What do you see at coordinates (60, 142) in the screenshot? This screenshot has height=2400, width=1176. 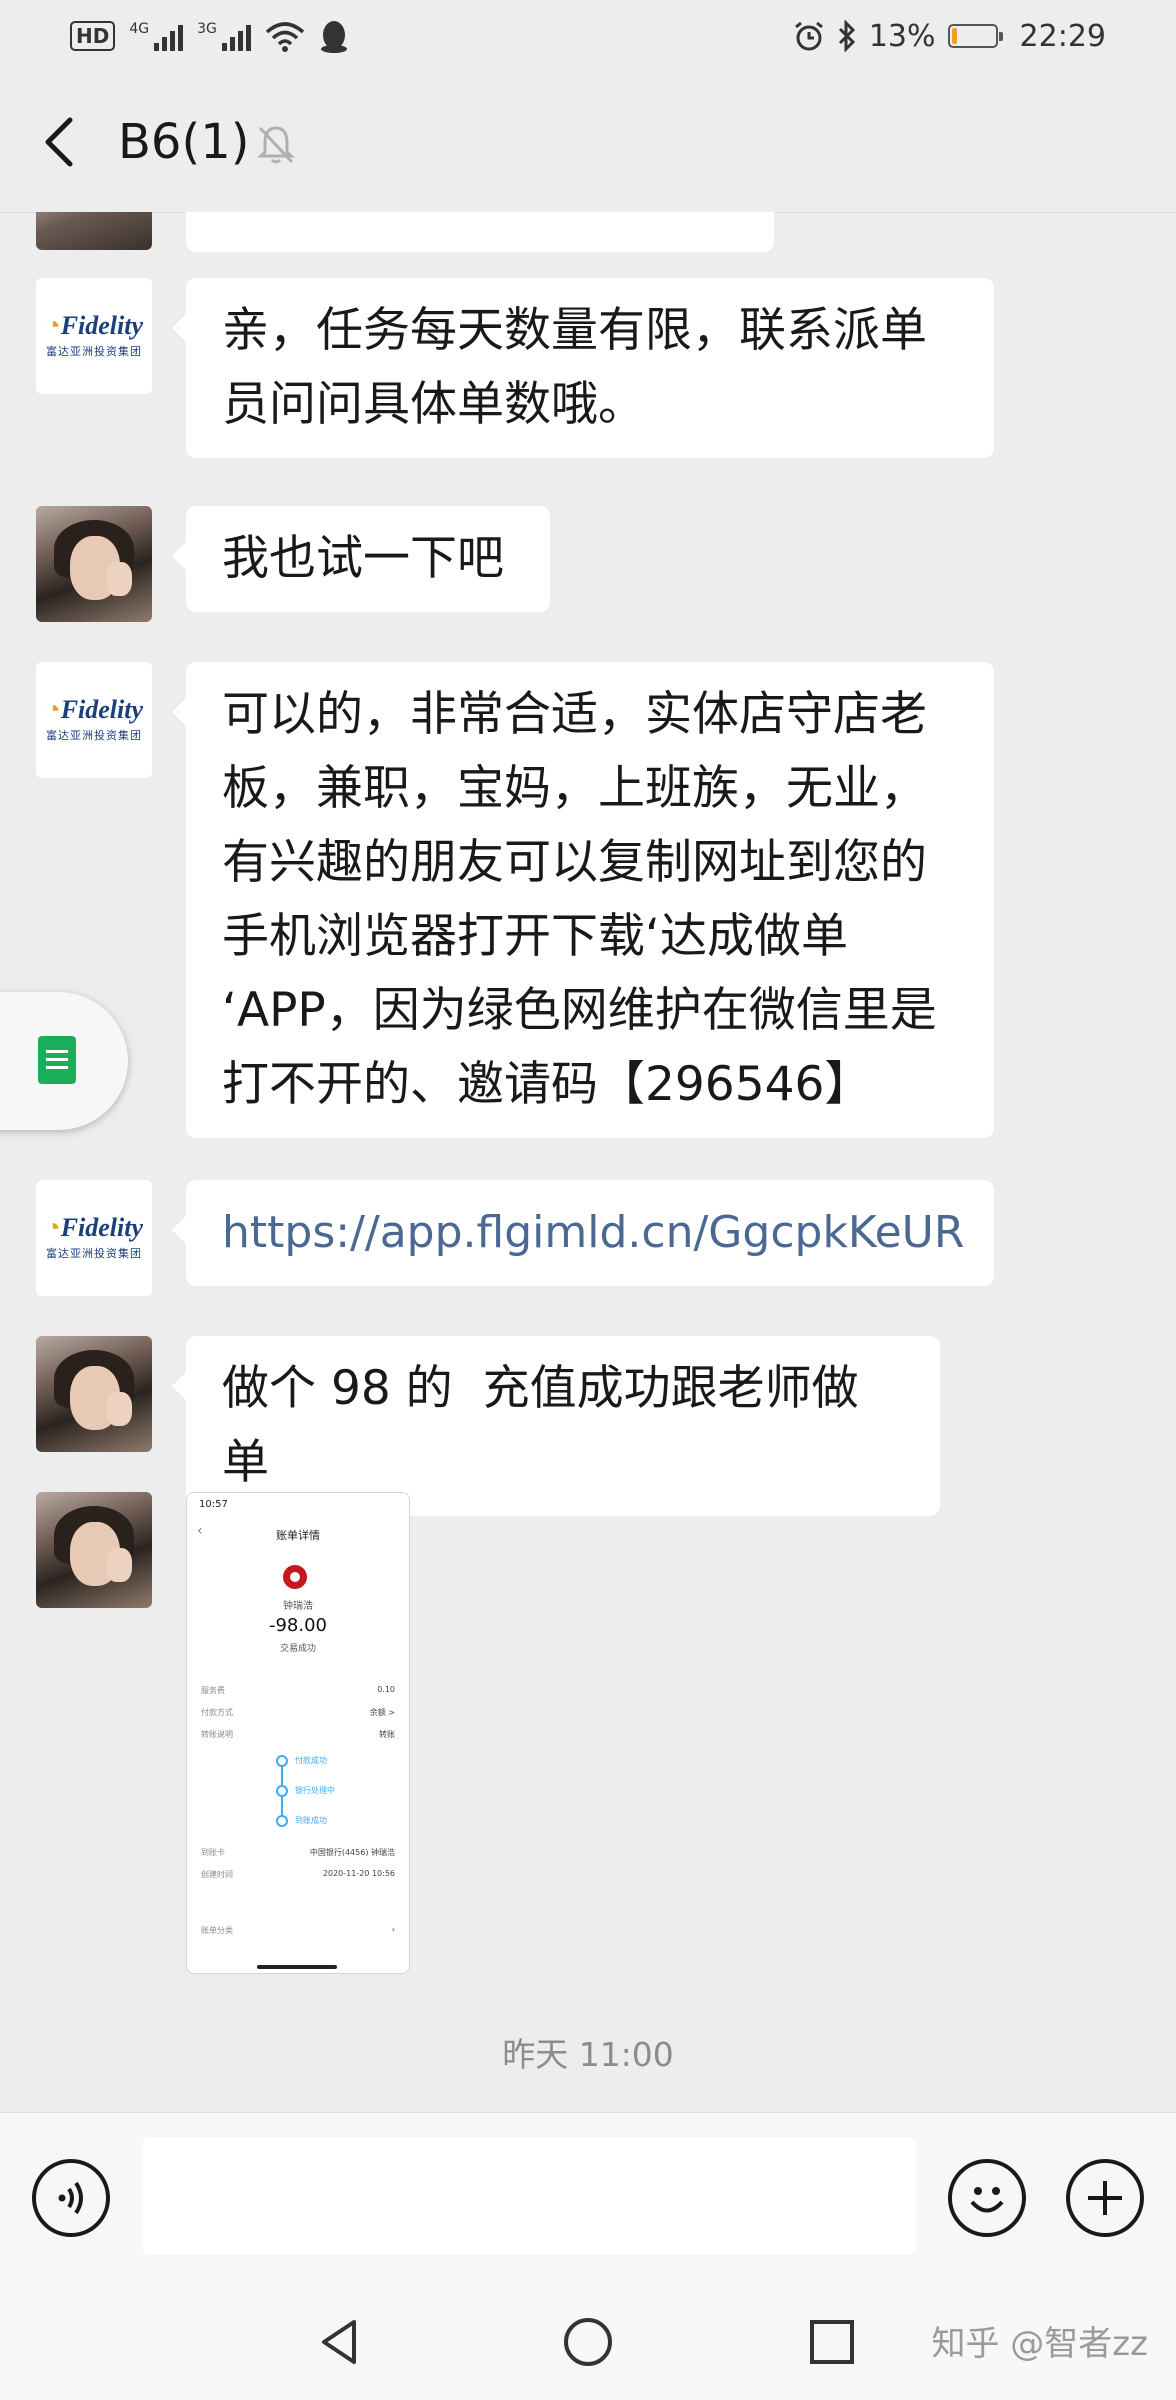 I see `back-icon` at bounding box center [60, 142].